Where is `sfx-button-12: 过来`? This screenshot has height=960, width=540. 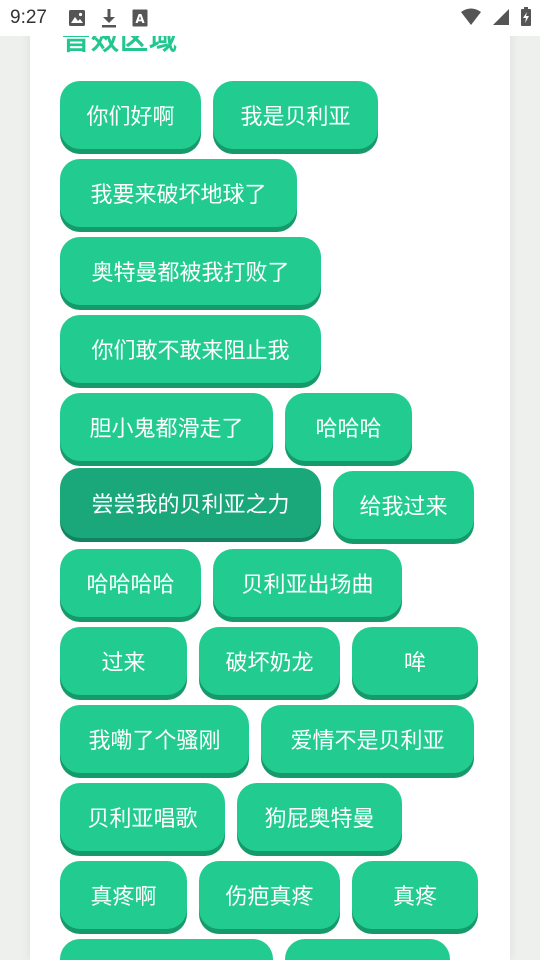 sfx-button-12: 过来 is located at coordinates (123, 661).